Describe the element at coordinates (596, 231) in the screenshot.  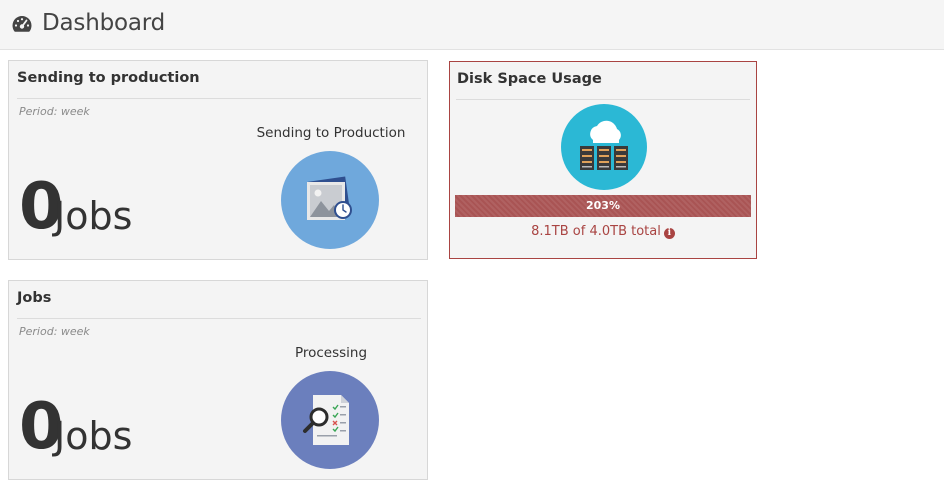
I see `disk-usage-value: 8.1TB of 4.0TB total` at that location.